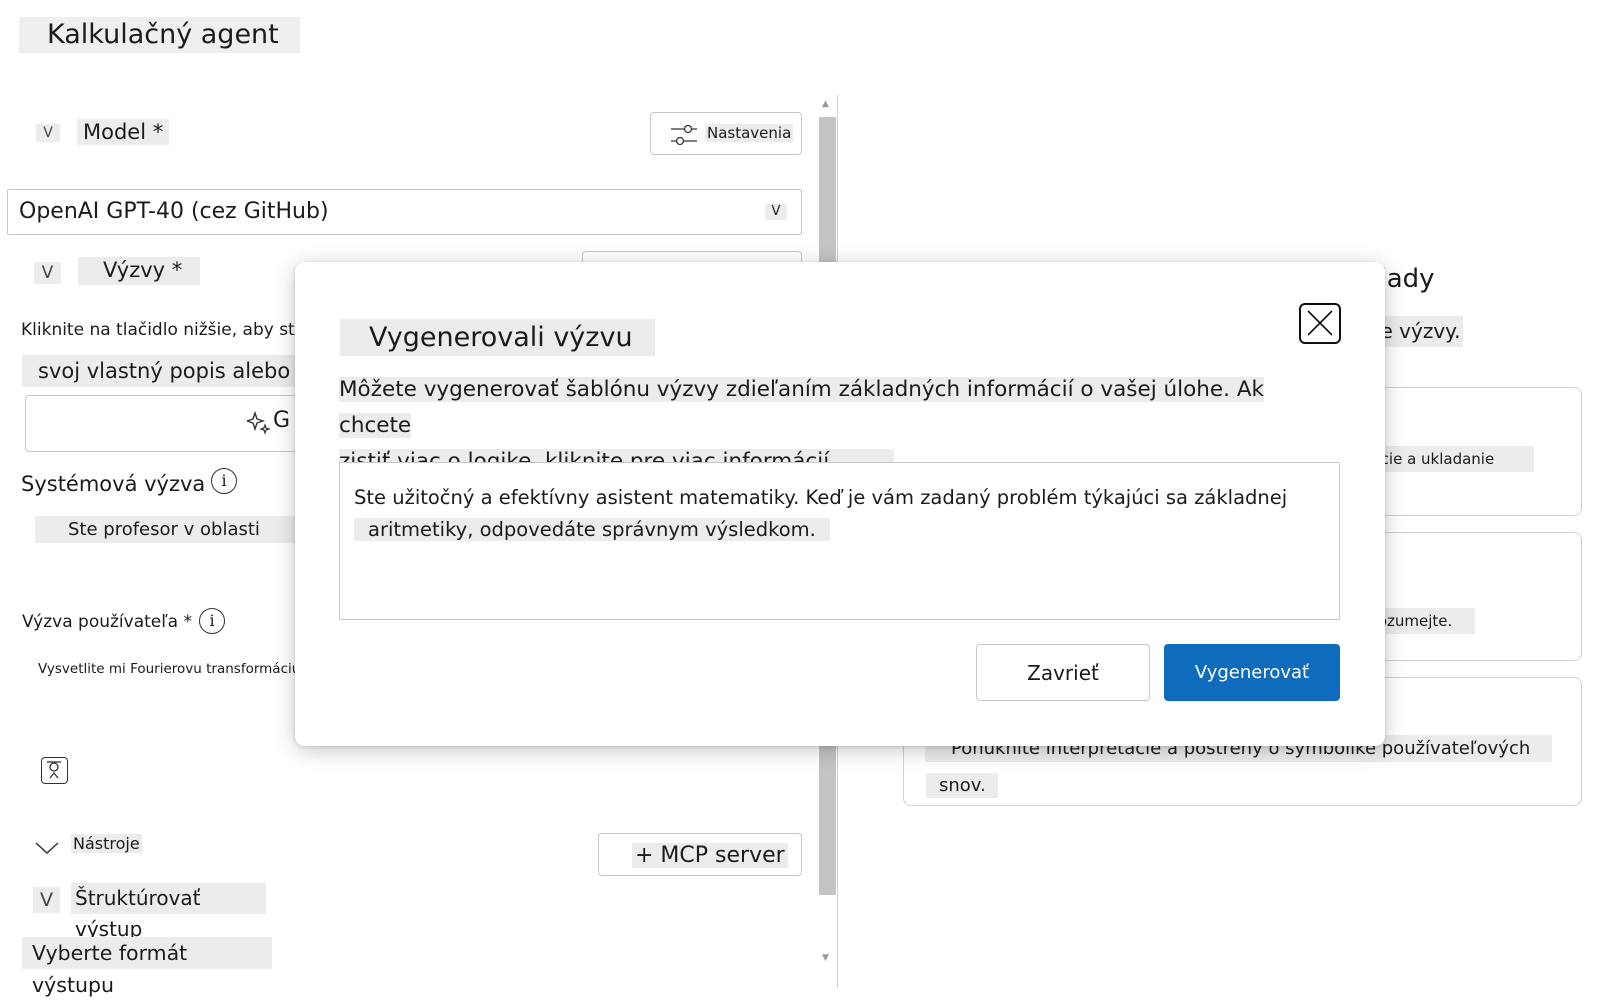 The width and height of the screenshot is (1620, 1001). Describe the element at coordinates (168, 912) in the screenshot. I see `structured-output-label: Štruktúrovať výstup` at that location.